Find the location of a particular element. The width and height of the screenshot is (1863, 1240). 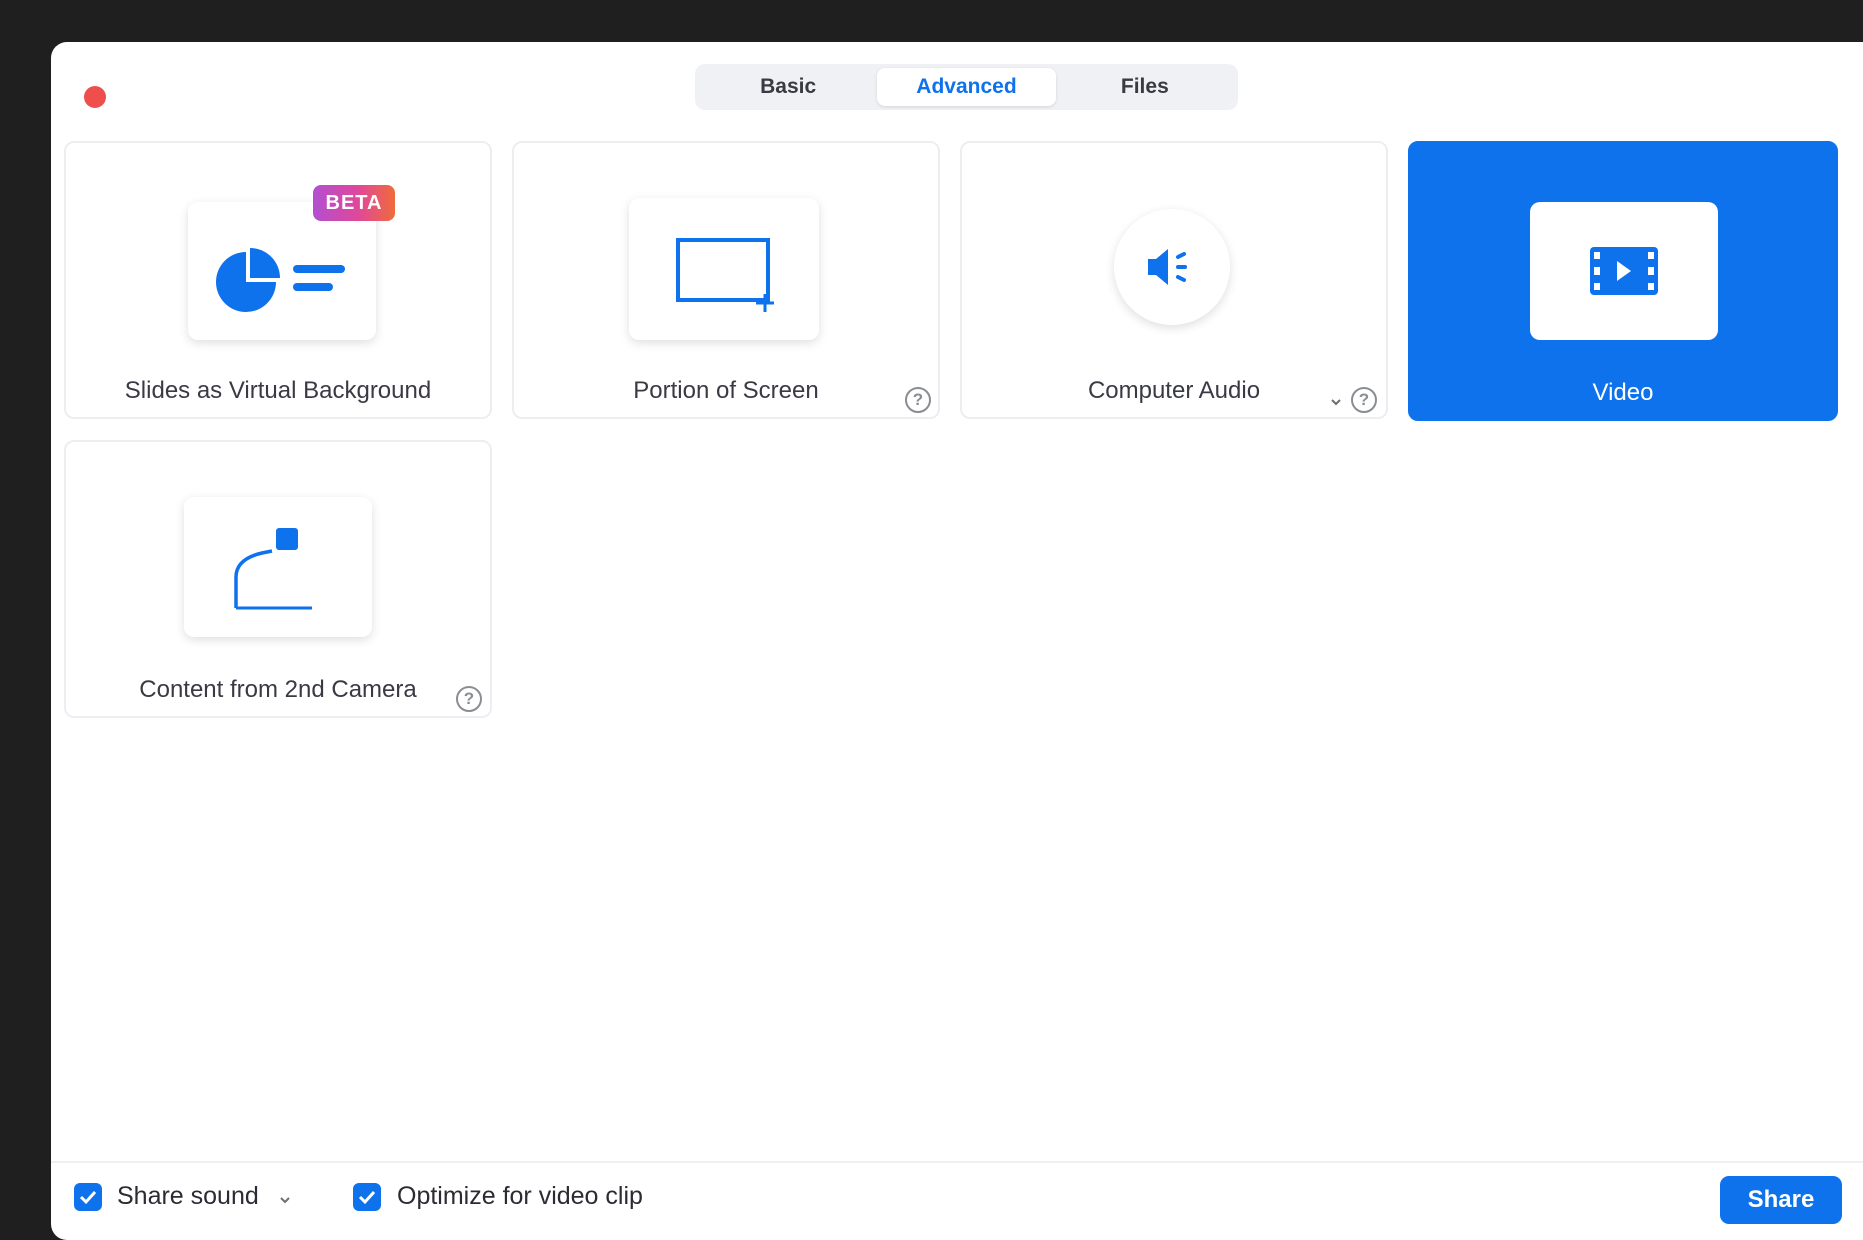

footer-divider is located at coordinates (957, 1162).